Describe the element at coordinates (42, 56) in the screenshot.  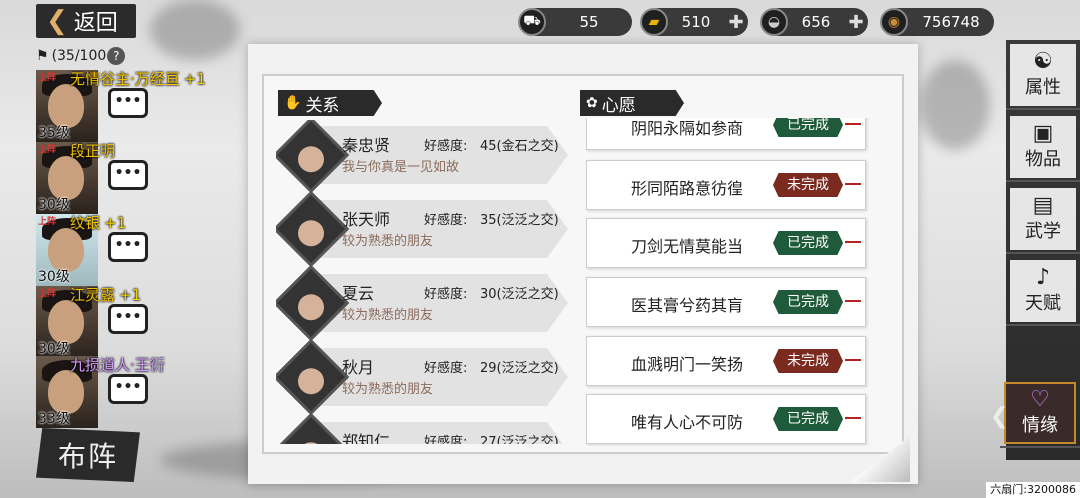
I see `team-icon: ⚑` at that location.